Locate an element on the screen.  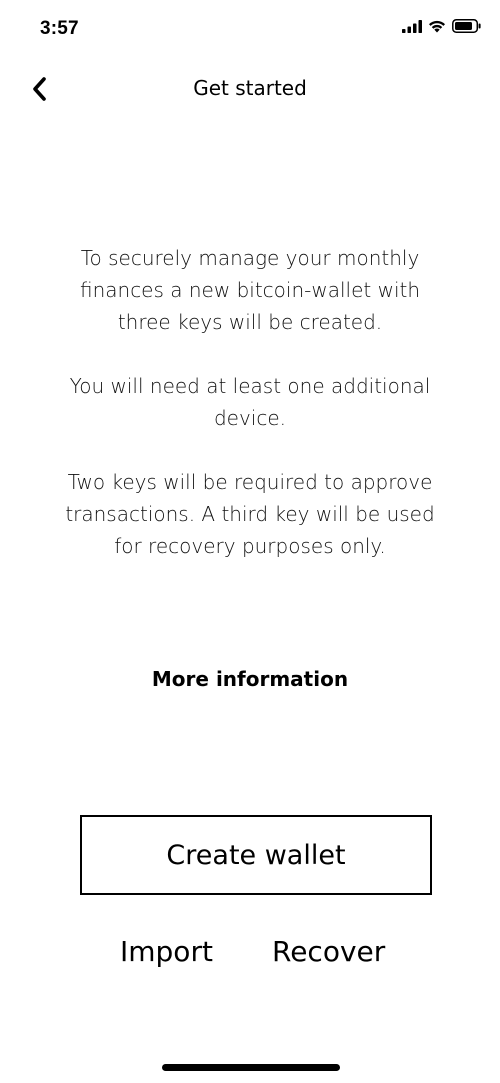
wifi-icon is located at coordinates (437, 26).